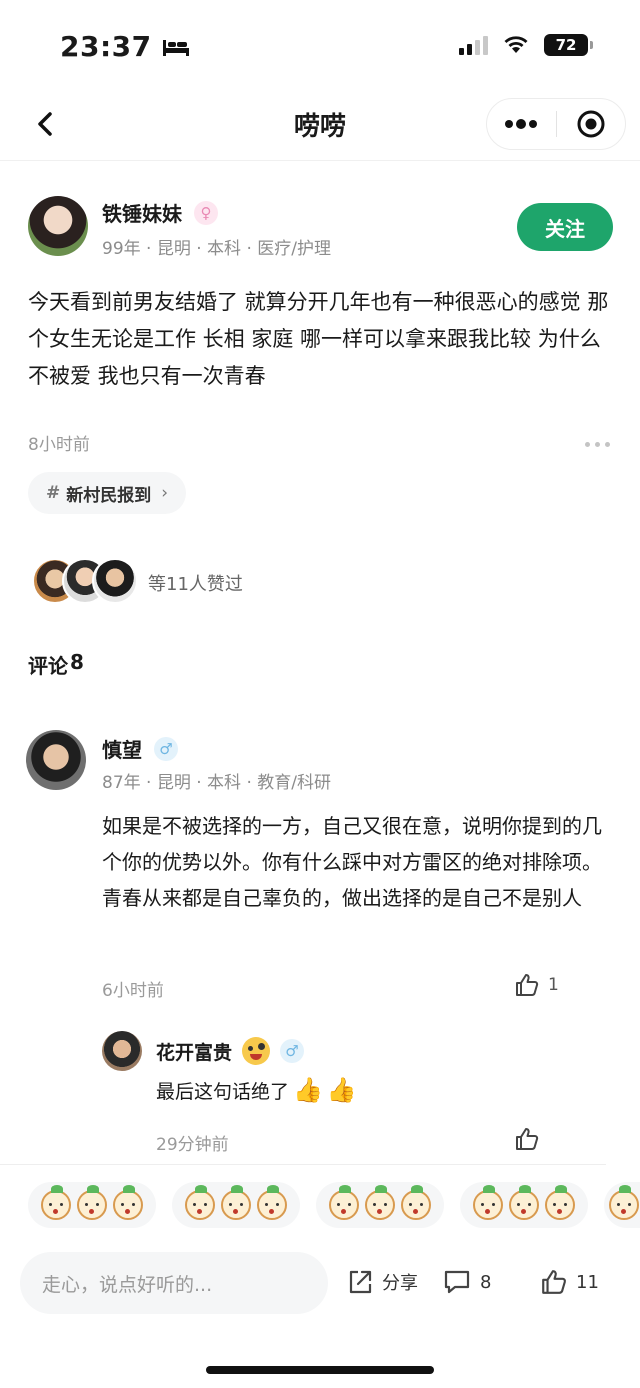 This screenshot has width=640, height=1388. What do you see at coordinates (320, 124) in the screenshot?
I see `nav-bar: 唠唠` at bounding box center [320, 124].